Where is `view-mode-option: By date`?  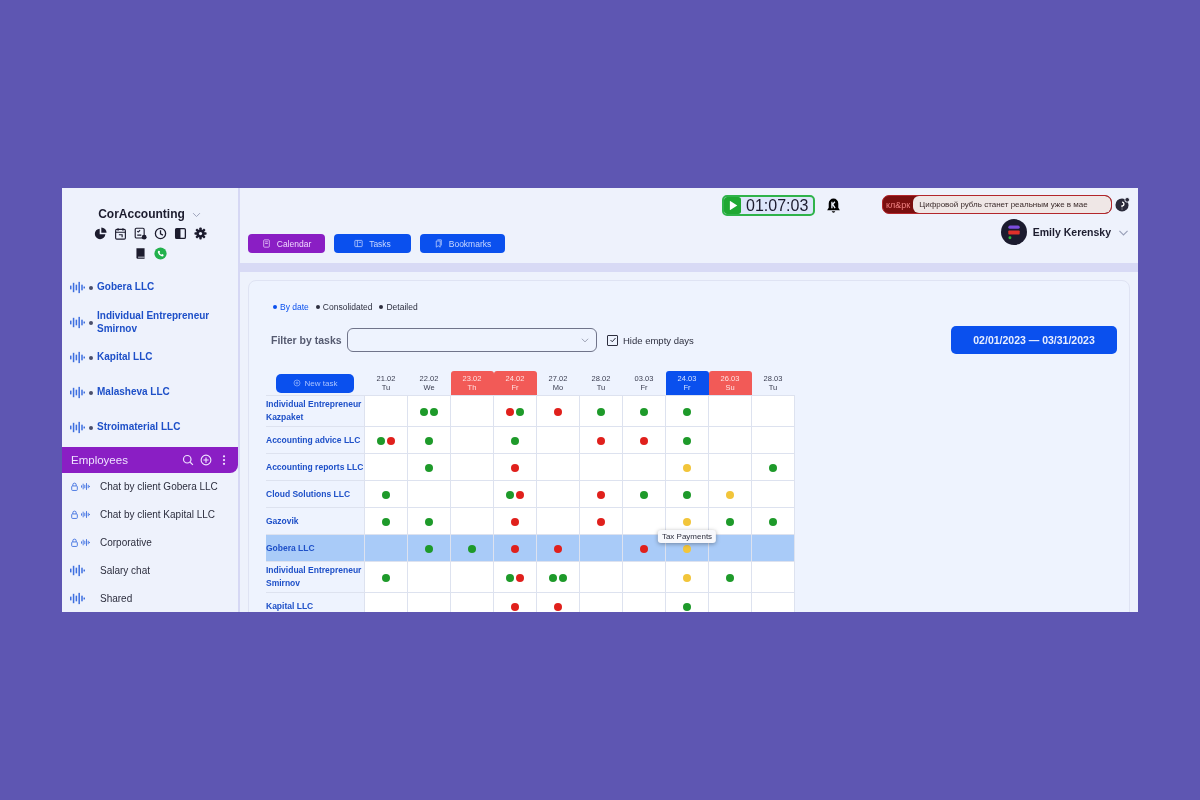 view-mode-option: By date is located at coordinates (291, 307).